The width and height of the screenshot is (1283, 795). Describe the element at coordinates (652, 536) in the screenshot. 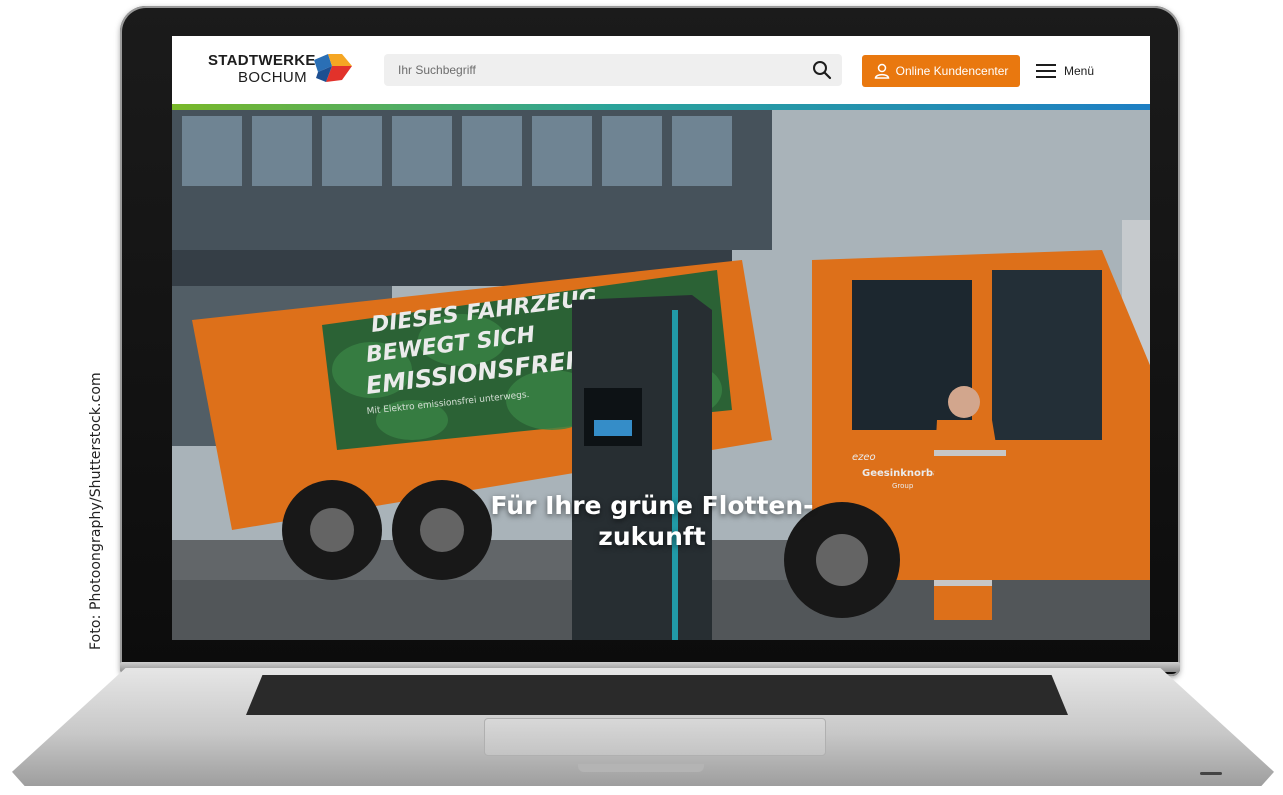

I see `hero-title-line2: zukunft` at that location.